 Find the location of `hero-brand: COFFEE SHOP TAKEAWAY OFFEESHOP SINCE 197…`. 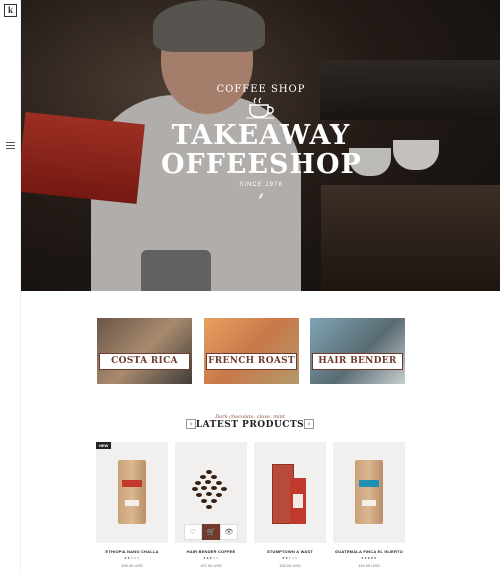

hero-brand: COFFEE SHOP TAKEAWAY OFFEESHOP SINCE 197… is located at coordinates (261, 143).